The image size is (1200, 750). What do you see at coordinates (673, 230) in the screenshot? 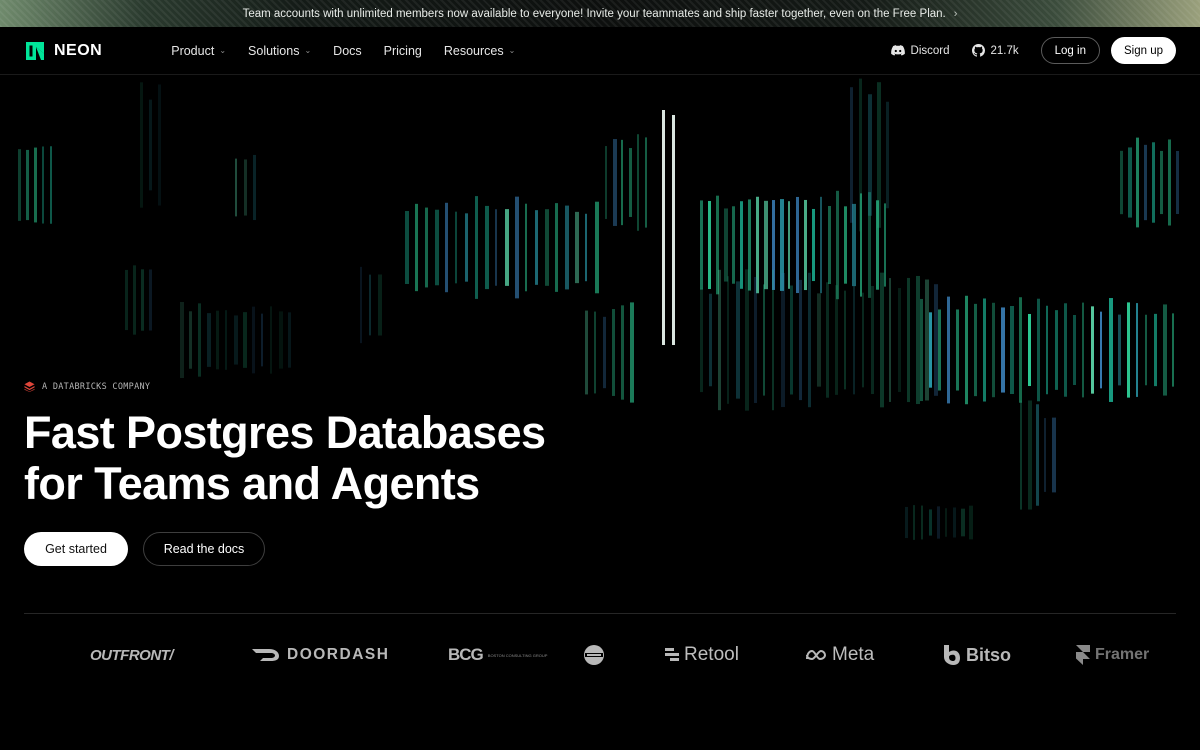
I see `glitch-highlight` at bounding box center [673, 230].